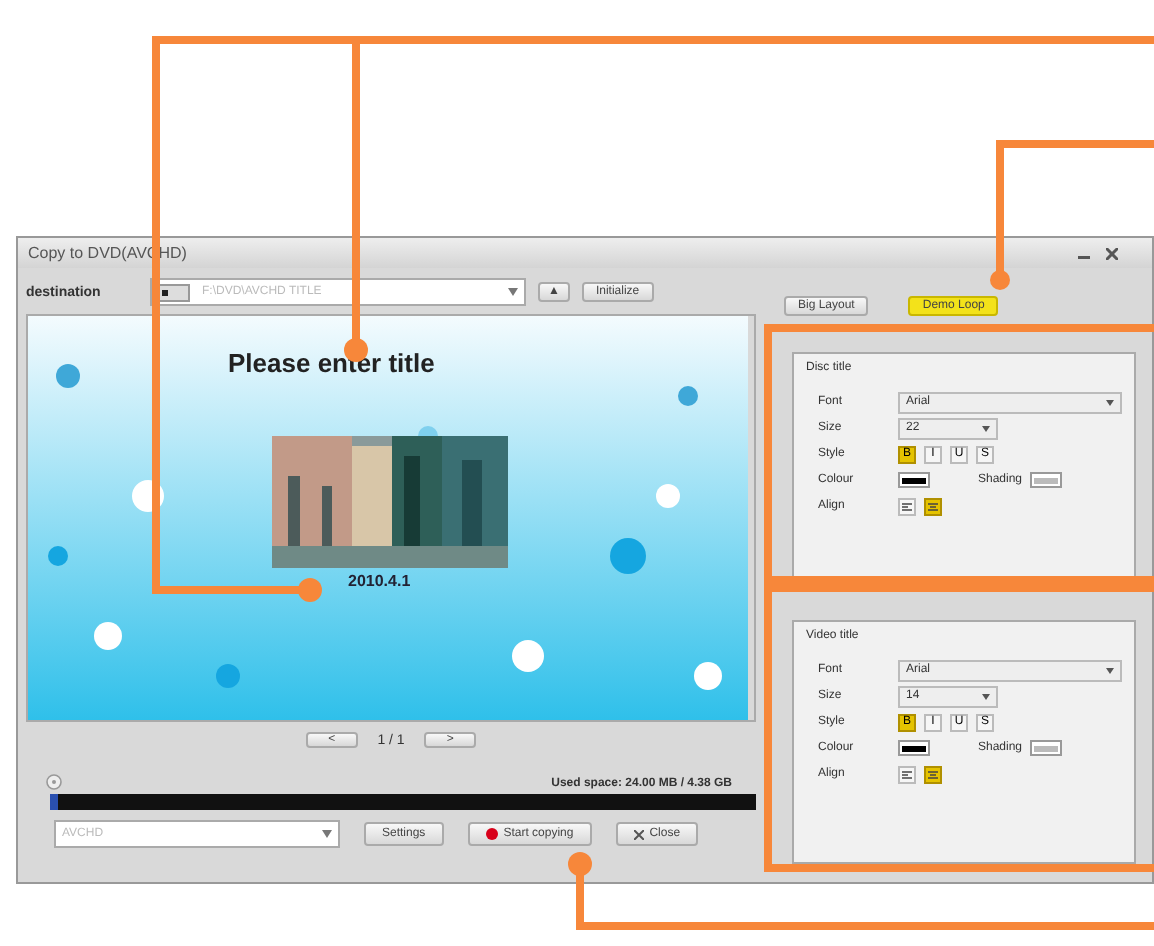 Image resolution: width=1154 pixels, height=946 pixels. What do you see at coordinates (174, 292) in the screenshot?
I see `drive-icon` at bounding box center [174, 292].